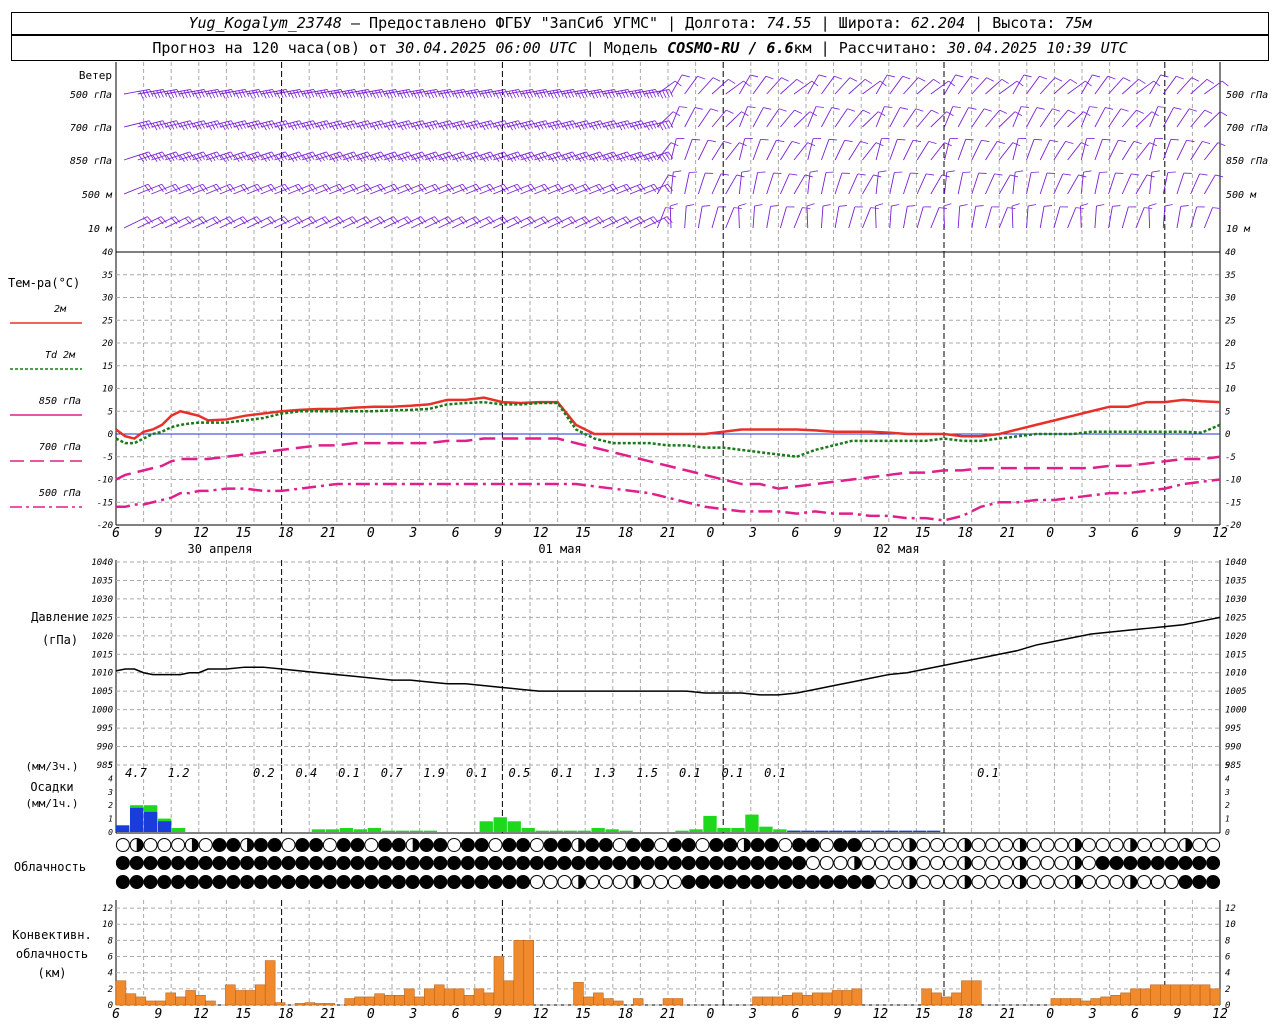  I want to click on precip-total: 0.5, so click(520, 773).